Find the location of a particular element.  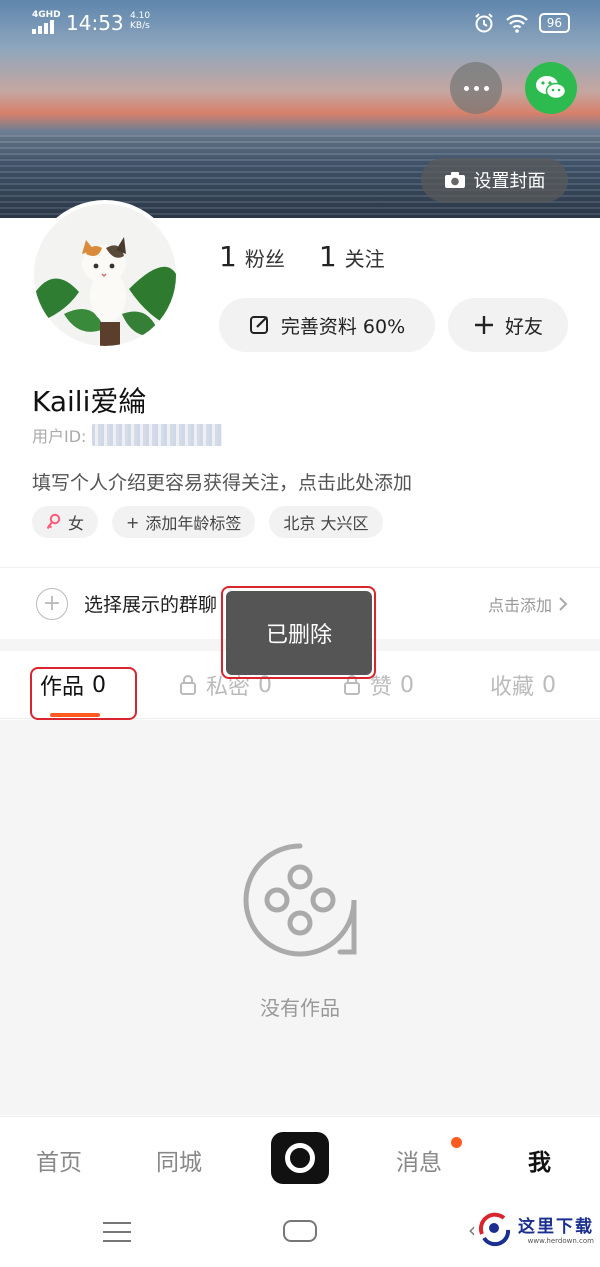

camera-button is located at coordinates (300, 1158).